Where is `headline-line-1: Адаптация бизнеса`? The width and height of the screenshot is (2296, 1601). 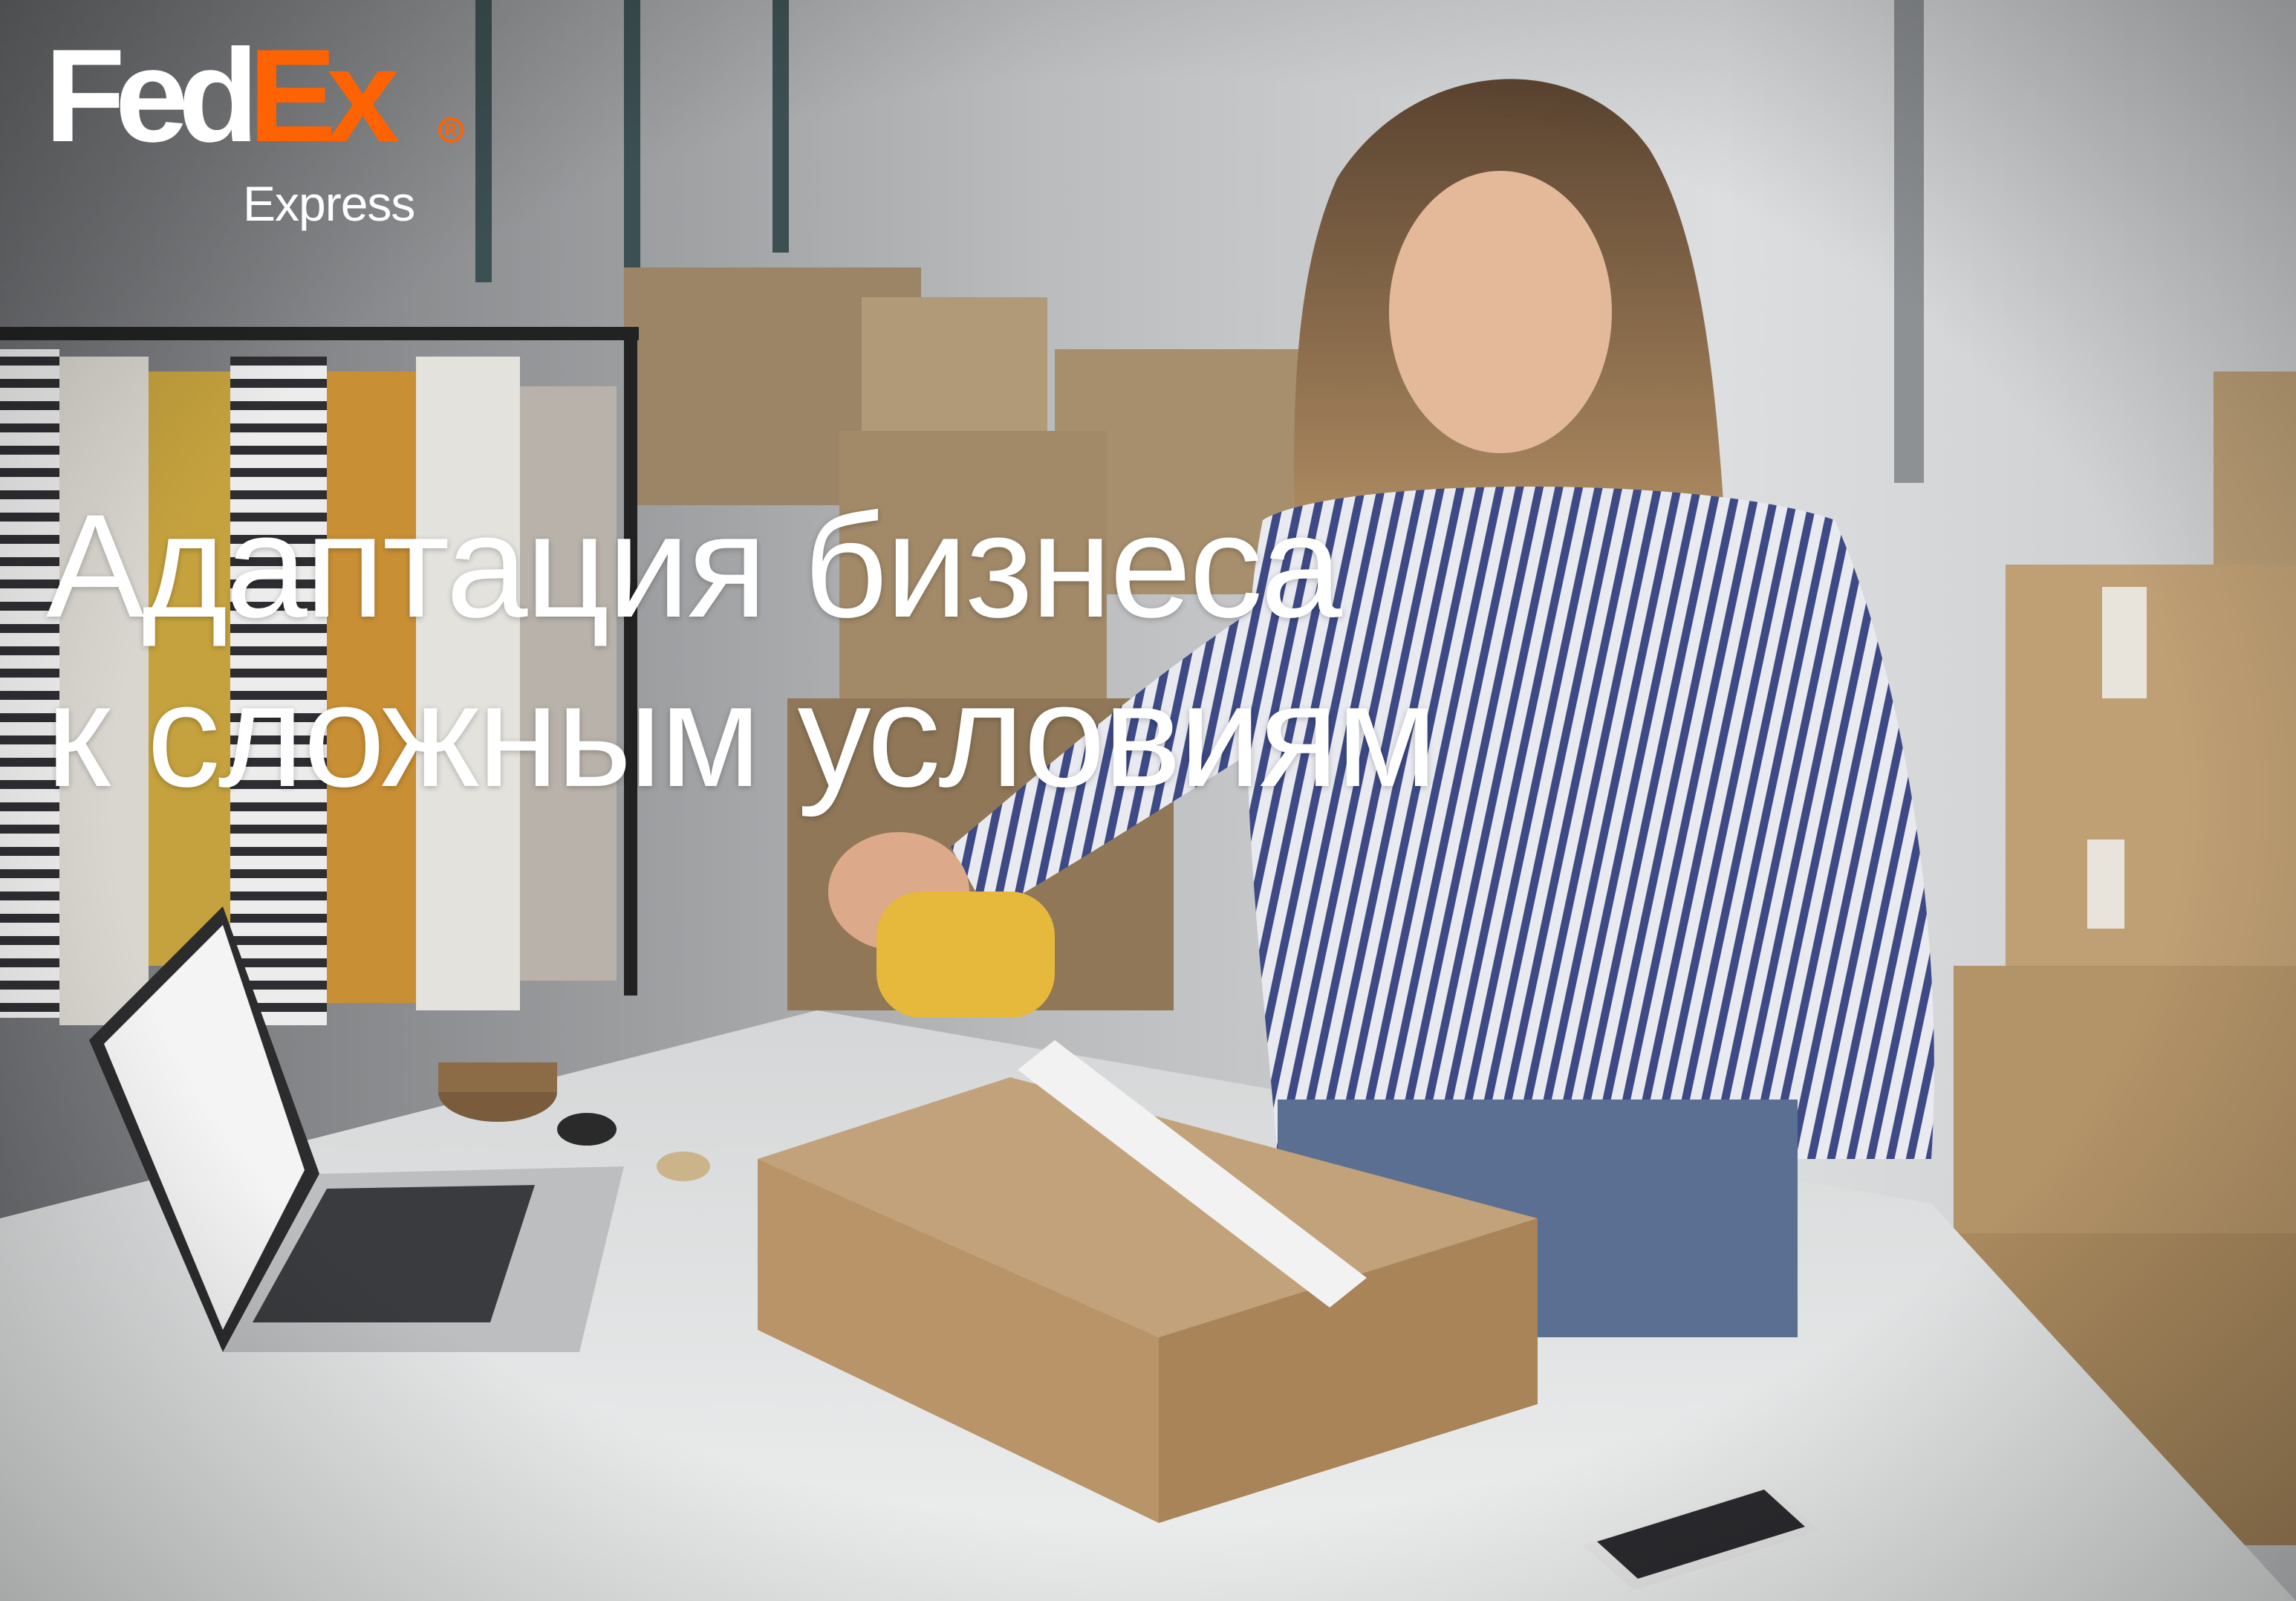 headline-line-1: Адаптация бизнеса is located at coordinates (694, 566).